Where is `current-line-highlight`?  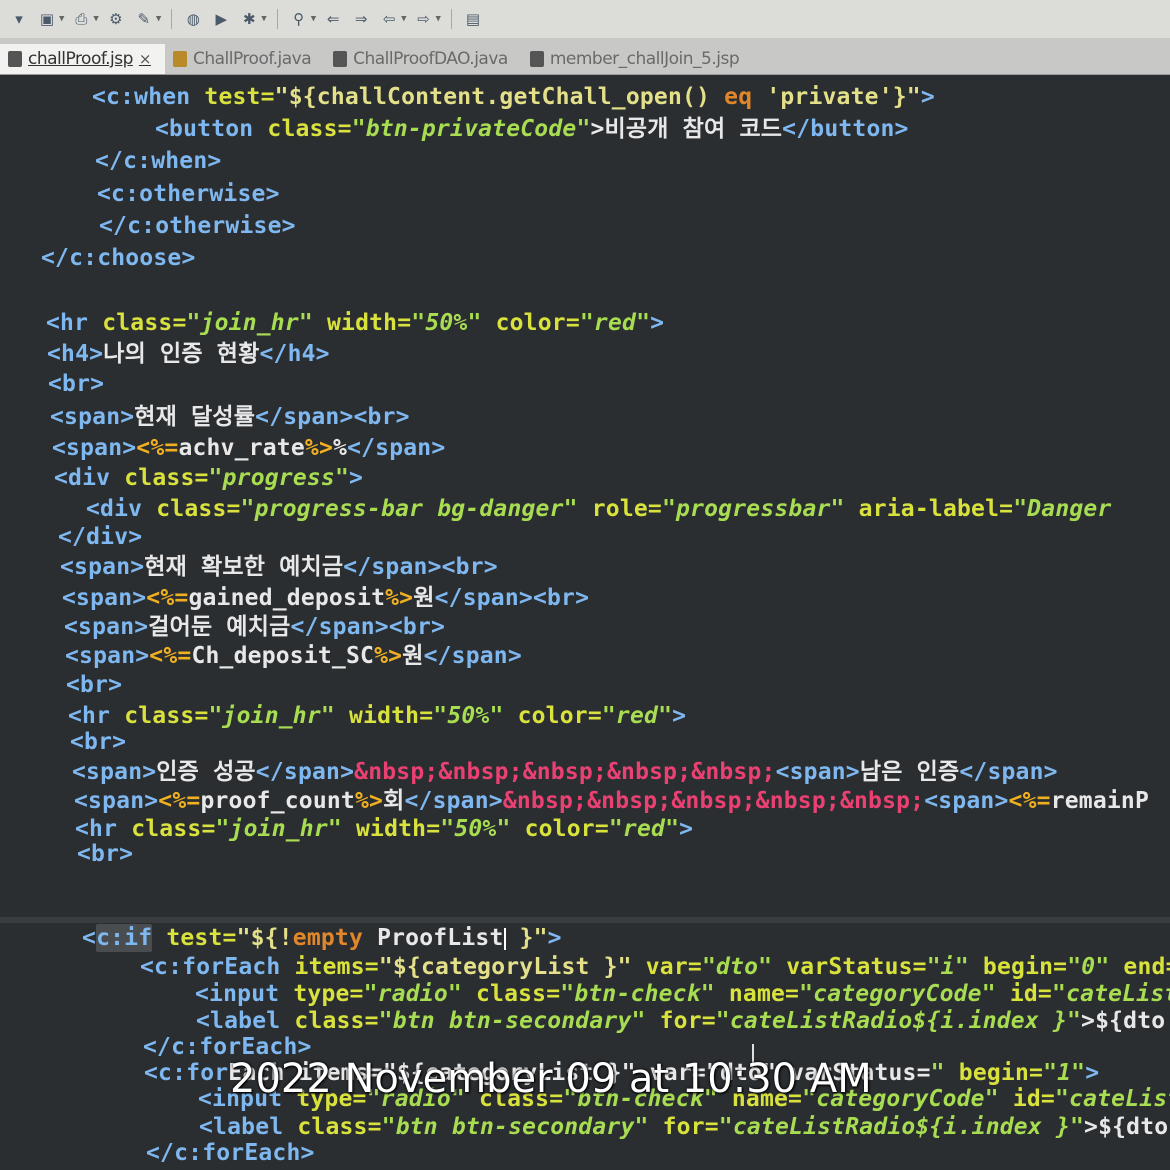 current-line-highlight is located at coordinates (585, 920).